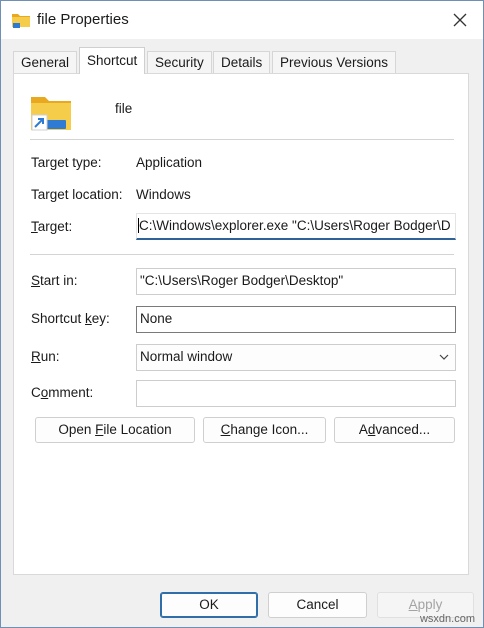  Describe the element at coordinates (62, 392) in the screenshot. I see `comment-label: Comment:` at that location.